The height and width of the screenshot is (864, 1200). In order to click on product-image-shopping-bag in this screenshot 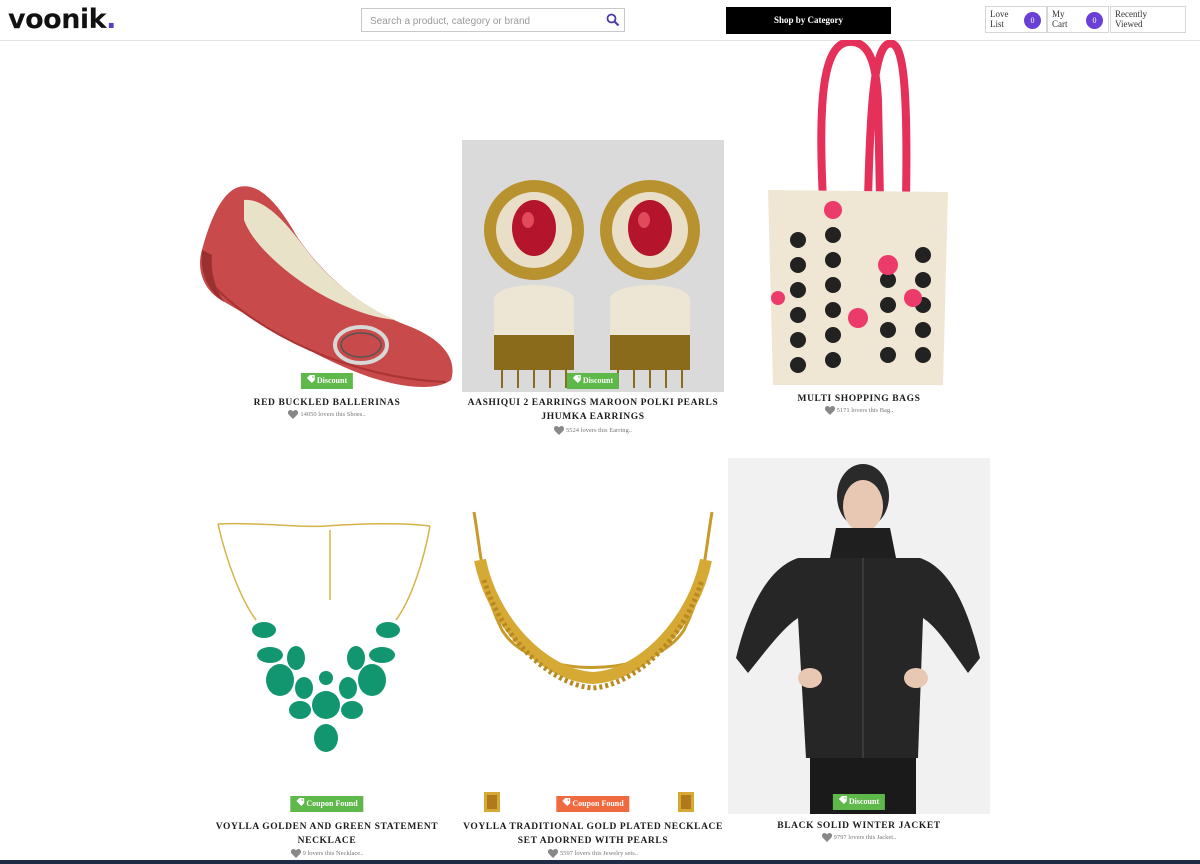, I will do `click(859, 215)`.